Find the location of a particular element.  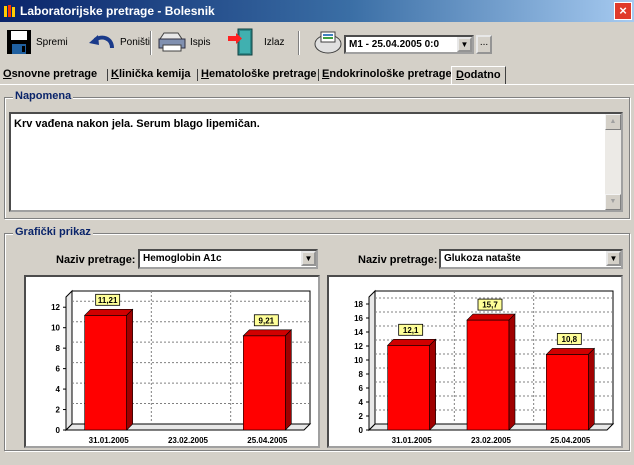

tab-klinicka-kemija: Klinička kemija is located at coordinates (151, 75).